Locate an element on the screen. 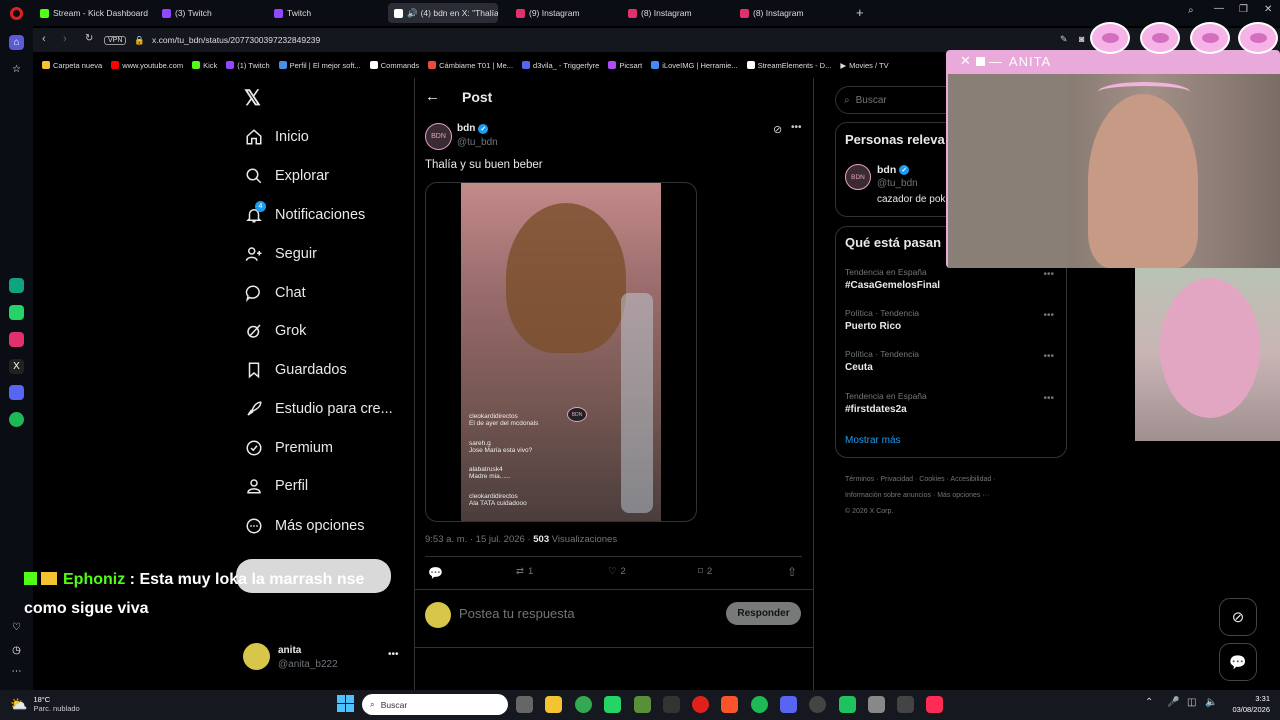 Image resolution: width=1280 pixels, height=720 pixels. tab-x-post: 🔊 (4) bdn en X: "Thalía y is located at coordinates (443, 13).